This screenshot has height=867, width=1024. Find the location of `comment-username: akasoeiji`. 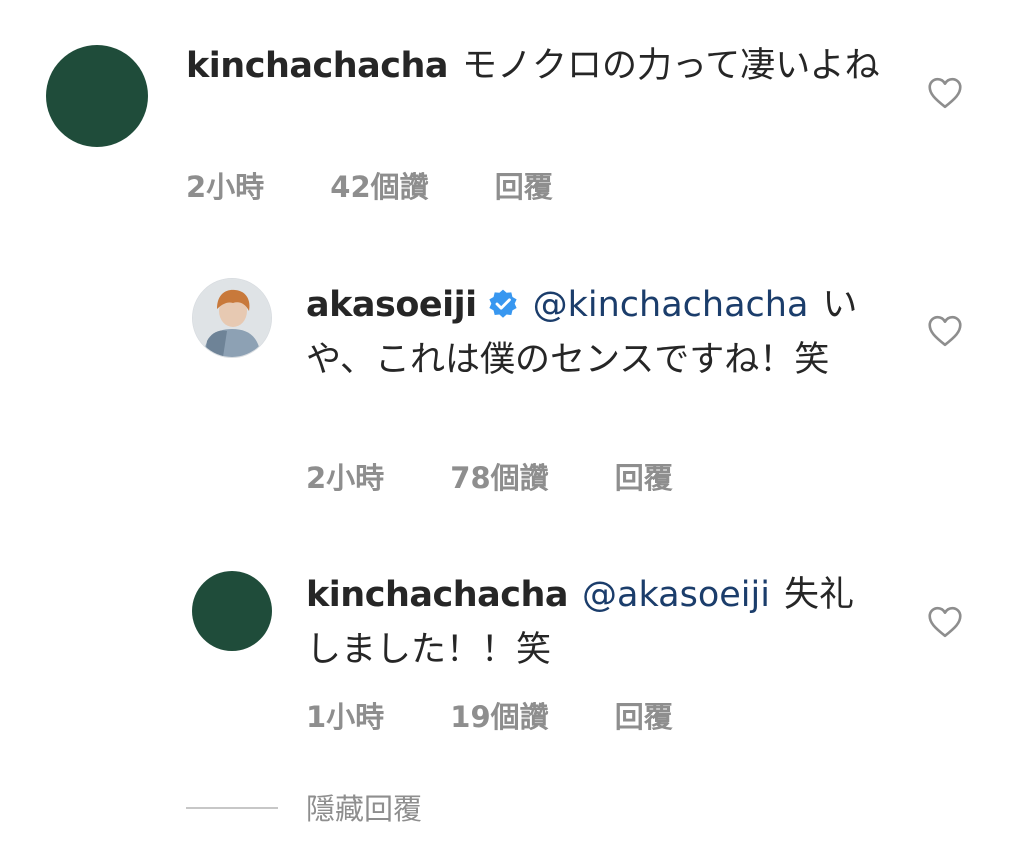

comment-username: akasoeiji is located at coordinates (391, 305).